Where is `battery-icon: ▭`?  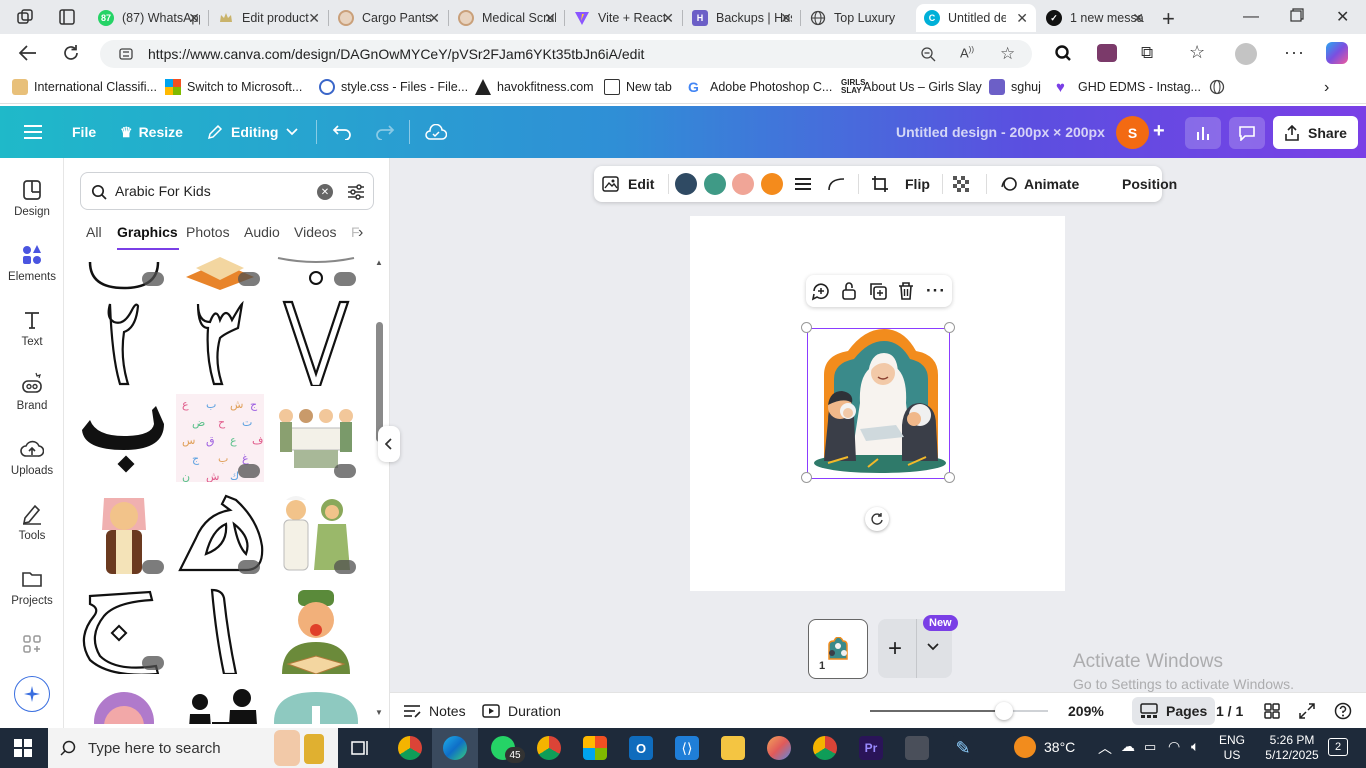 battery-icon: ▭ is located at coordinates (1150, 747).